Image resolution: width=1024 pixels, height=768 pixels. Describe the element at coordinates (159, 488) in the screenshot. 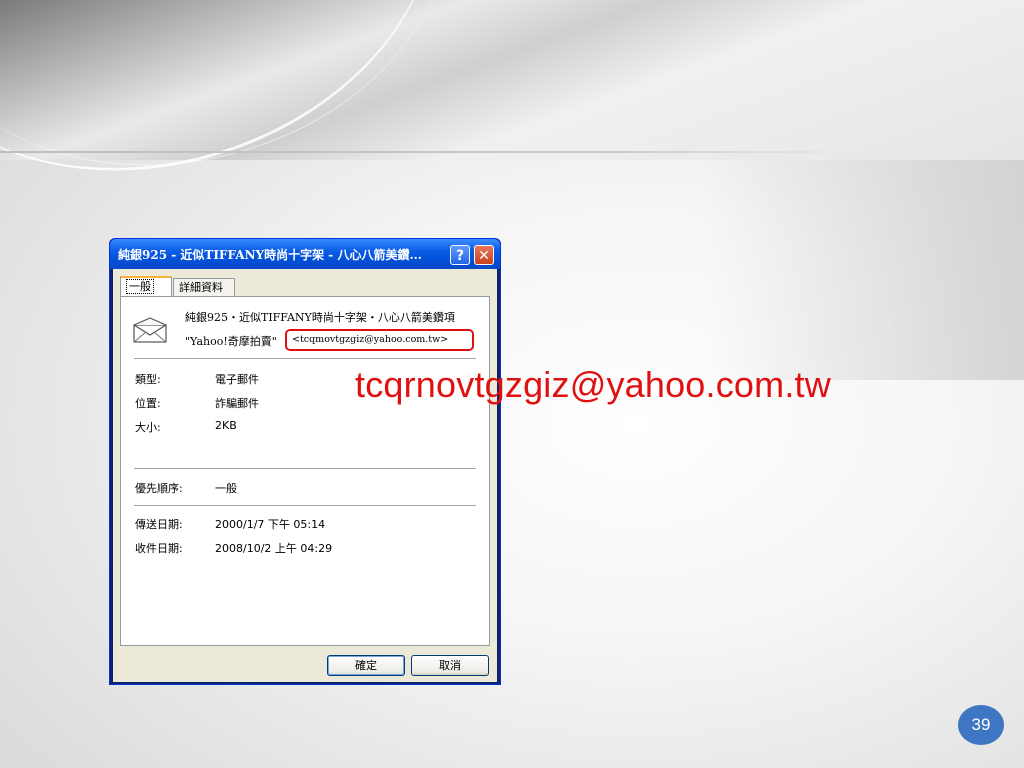

I see `priority-label: 優先順序:` at that location.